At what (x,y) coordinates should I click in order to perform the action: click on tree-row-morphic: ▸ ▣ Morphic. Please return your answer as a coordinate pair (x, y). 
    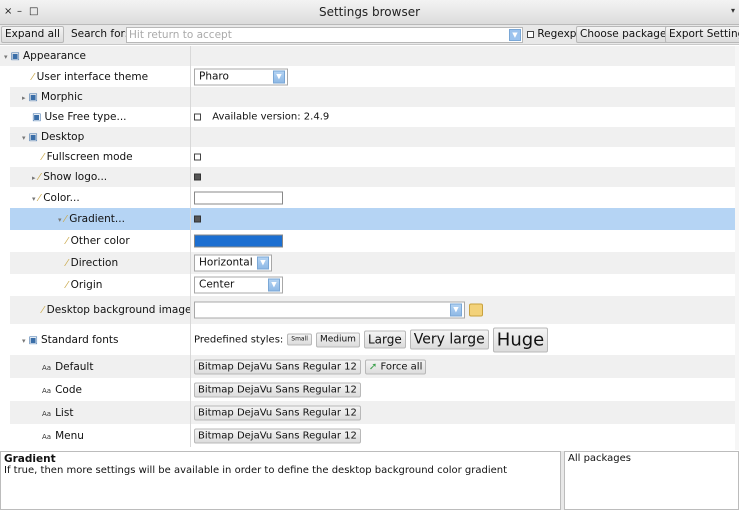
    Looking at the image, I should click on (372, 97).